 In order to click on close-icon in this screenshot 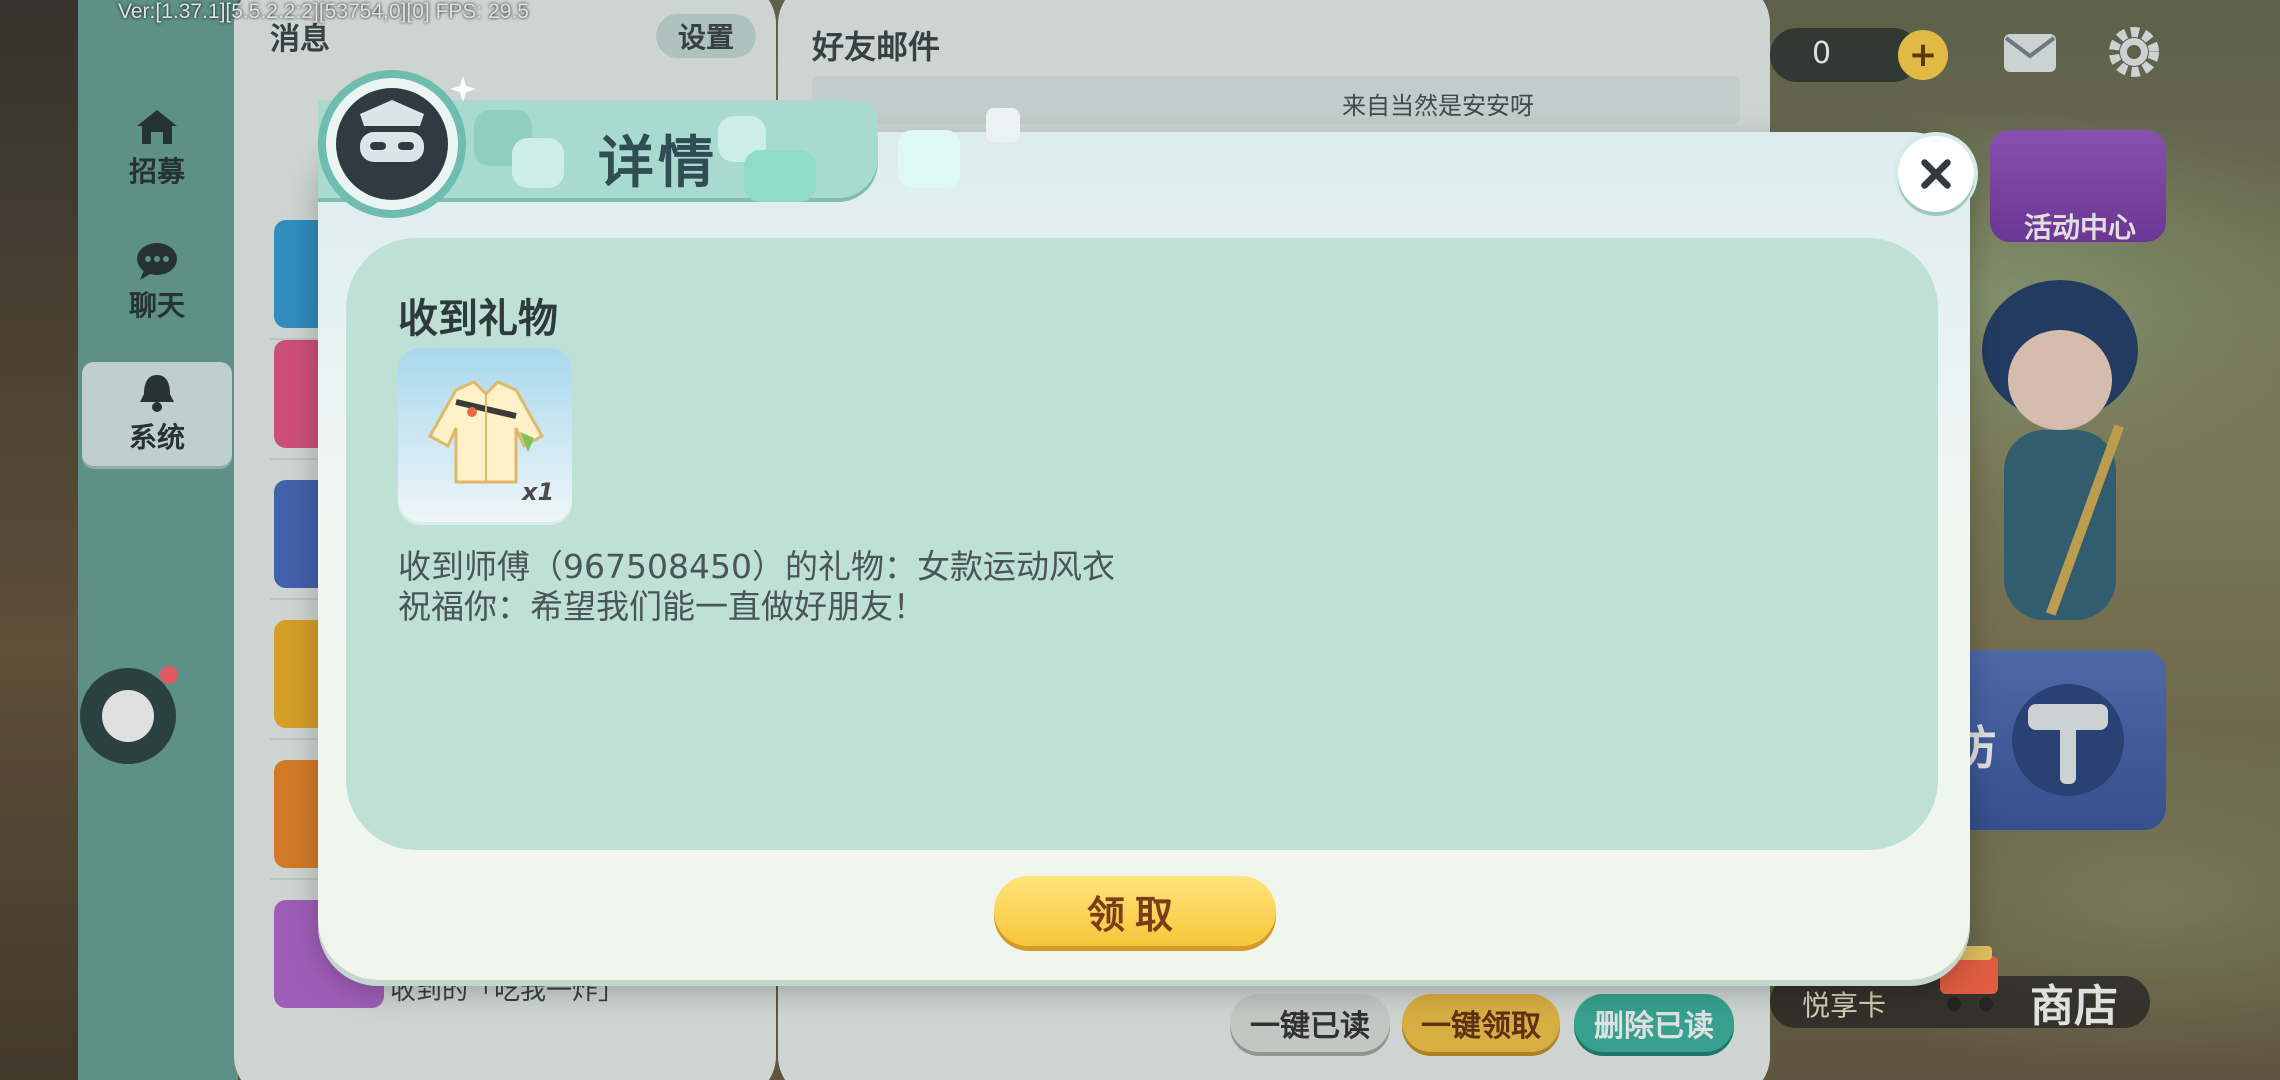, I will do `click(1936, 174)`.